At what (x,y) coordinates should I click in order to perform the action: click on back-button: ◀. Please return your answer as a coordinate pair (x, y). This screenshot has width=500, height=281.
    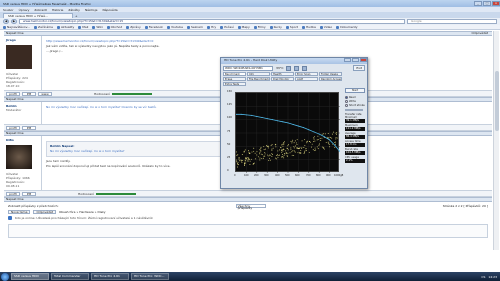
    Looking at the image, I should click on (6, 21).